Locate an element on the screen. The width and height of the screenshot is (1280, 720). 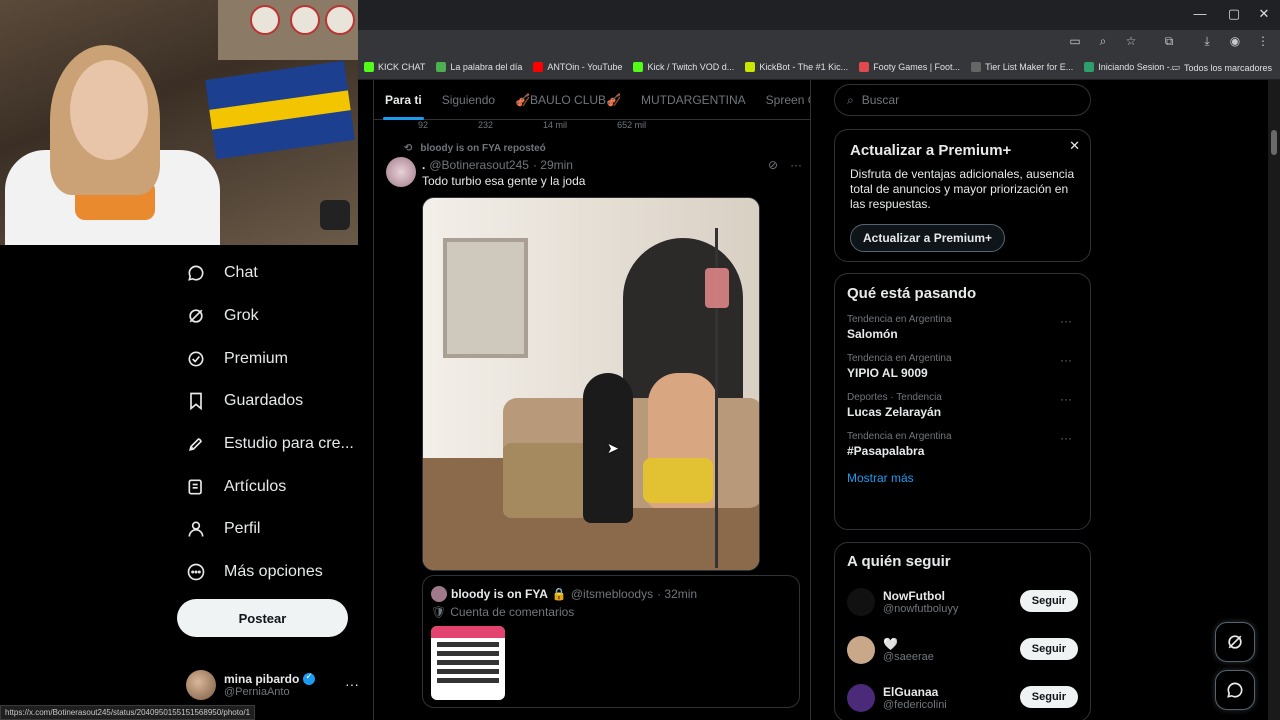
quoted-time: · 32min is located at coordinates (677, 594).